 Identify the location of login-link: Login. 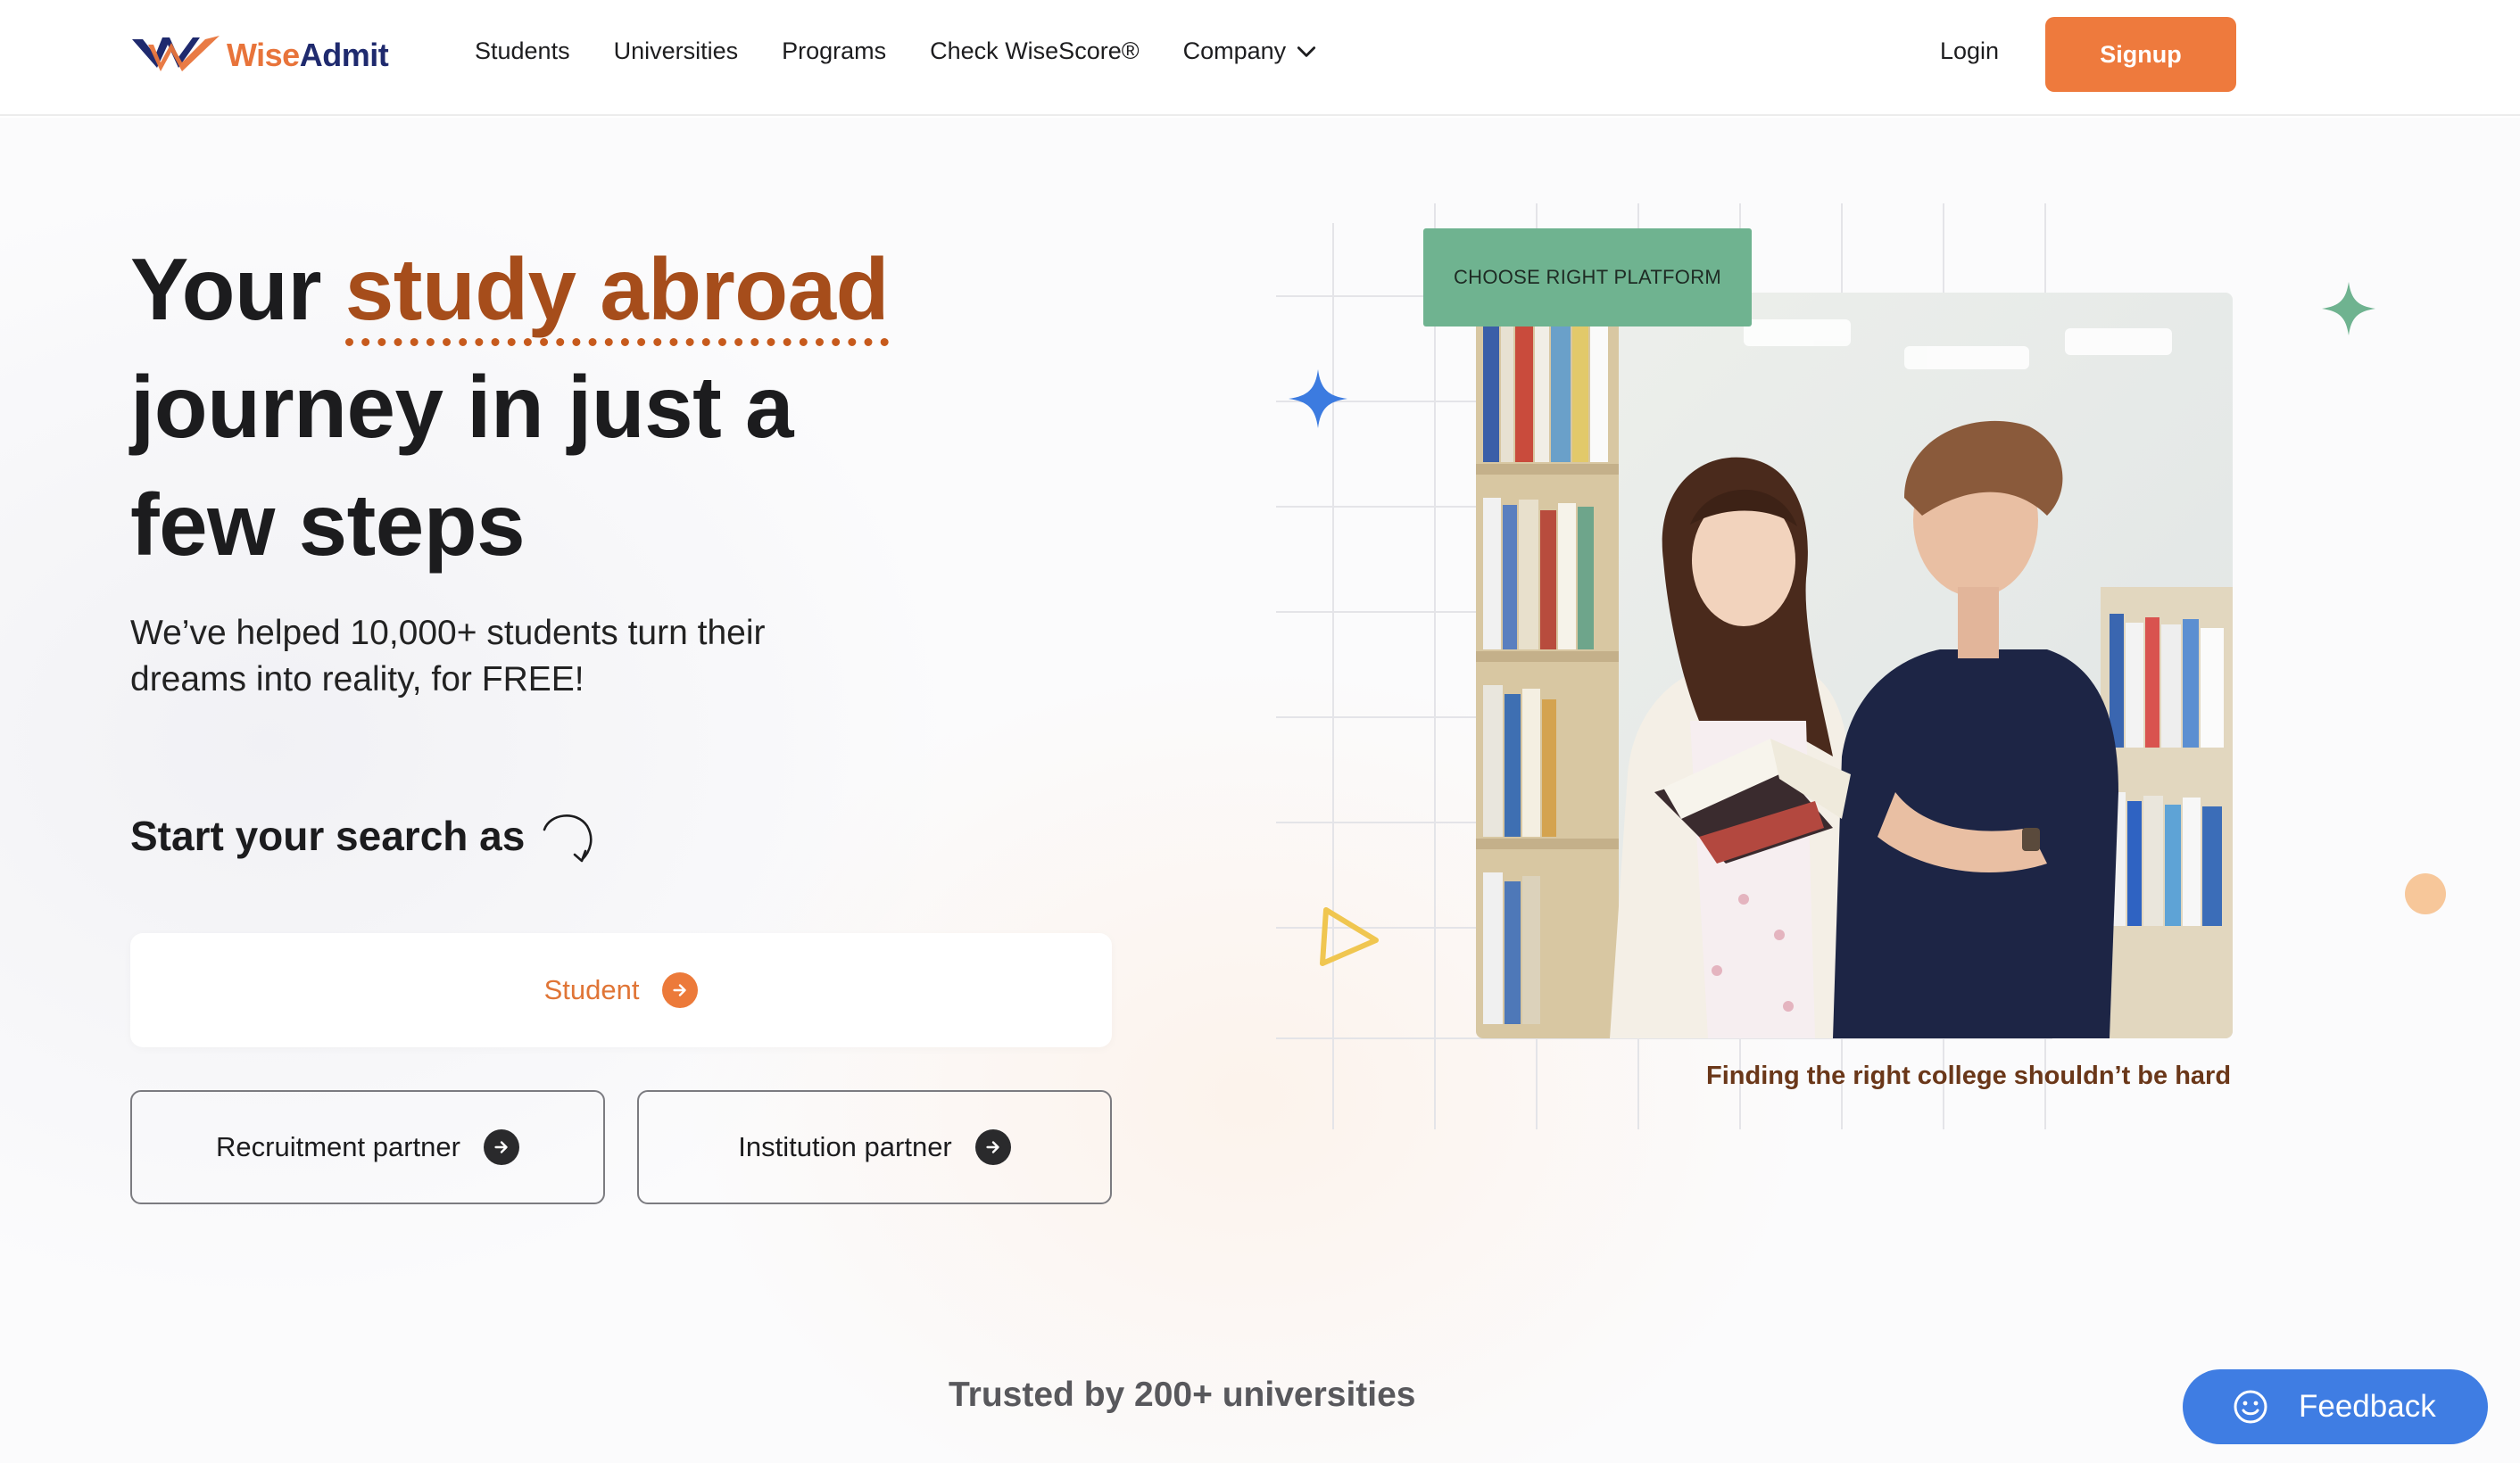
(1969, 51).